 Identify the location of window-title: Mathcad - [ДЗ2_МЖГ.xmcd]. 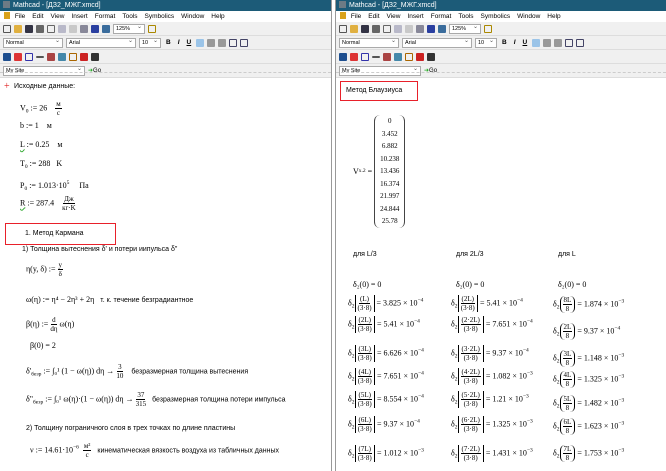
(57, 5).